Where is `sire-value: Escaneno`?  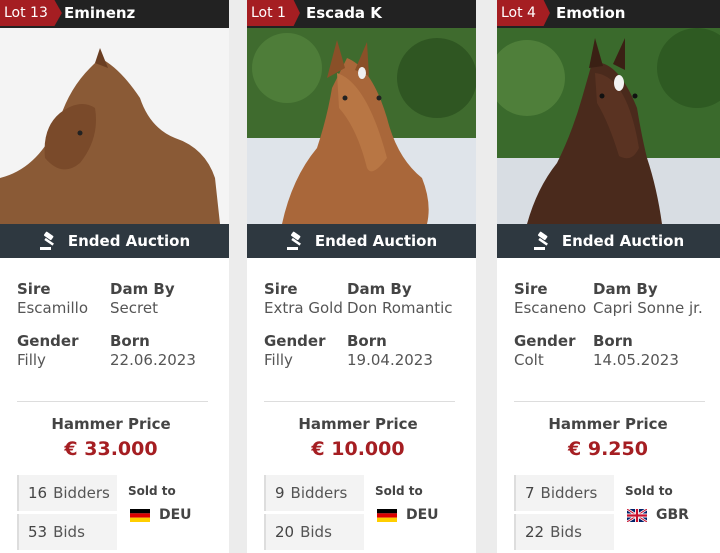 sire-value: Escaneno is located at coordinates (550, 308).